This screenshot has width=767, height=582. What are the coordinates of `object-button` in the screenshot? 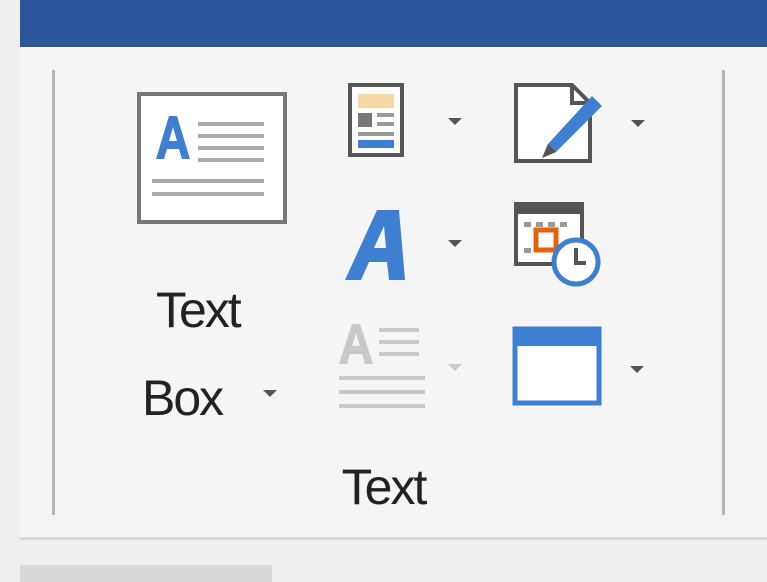 It's located at (587, 366).